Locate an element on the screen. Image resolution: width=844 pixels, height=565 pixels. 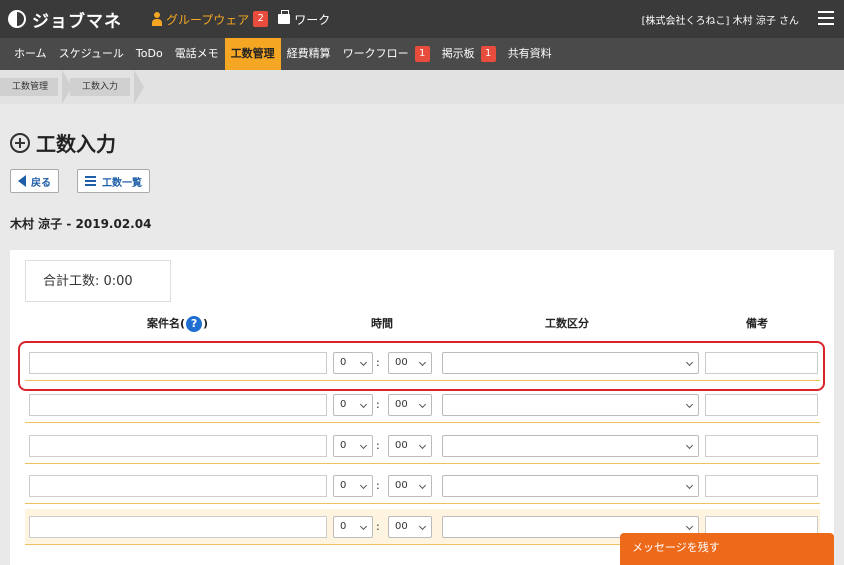
user-name: [株式会社くろねこ] 木村 涼子 さん is located at coordinates (720, 19).